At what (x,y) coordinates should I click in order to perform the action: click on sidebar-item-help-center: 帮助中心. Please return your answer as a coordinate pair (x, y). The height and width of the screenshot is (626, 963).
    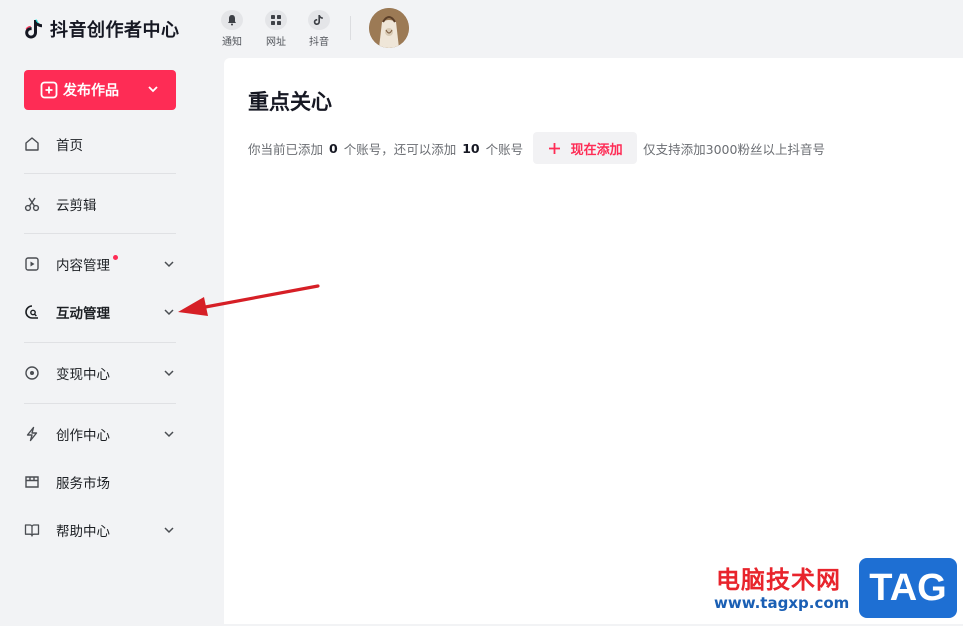
    Looking at the image, I should click on (100, 530).